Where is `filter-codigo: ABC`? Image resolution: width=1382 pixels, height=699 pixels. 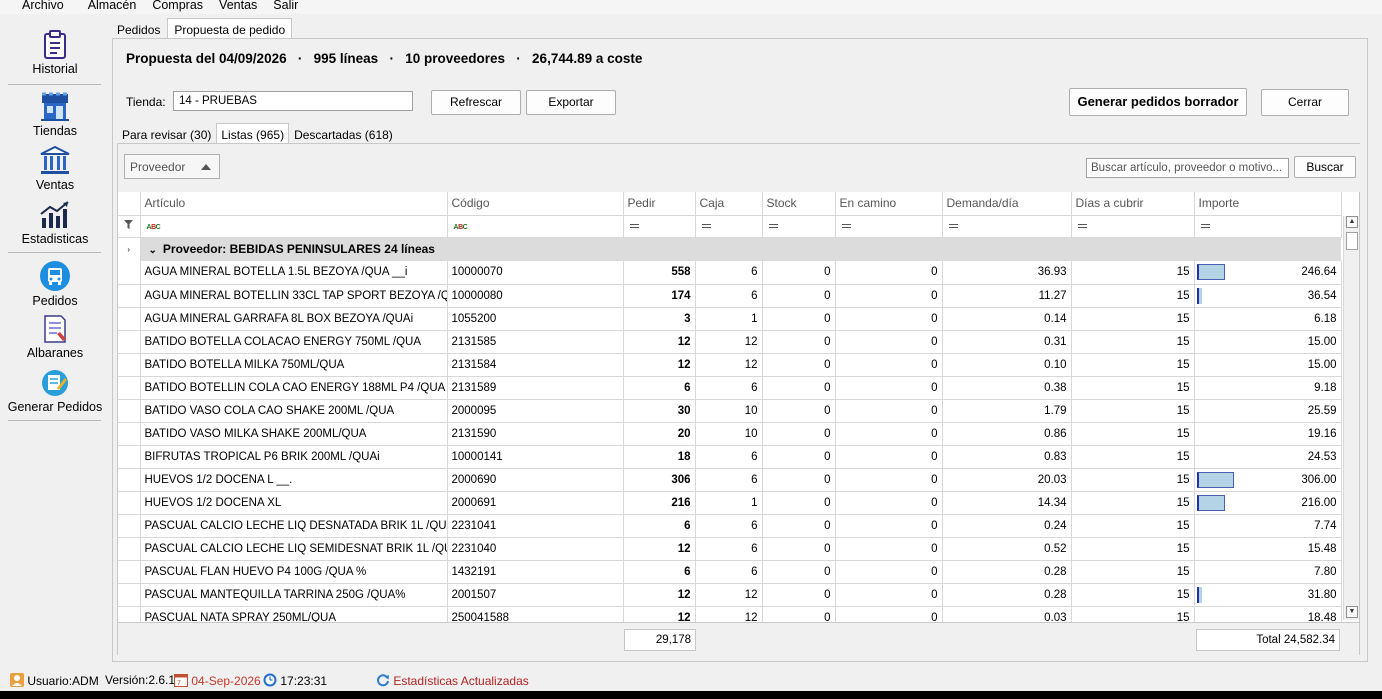 filter-codigo: ABC is located at coordinates (535, 226).